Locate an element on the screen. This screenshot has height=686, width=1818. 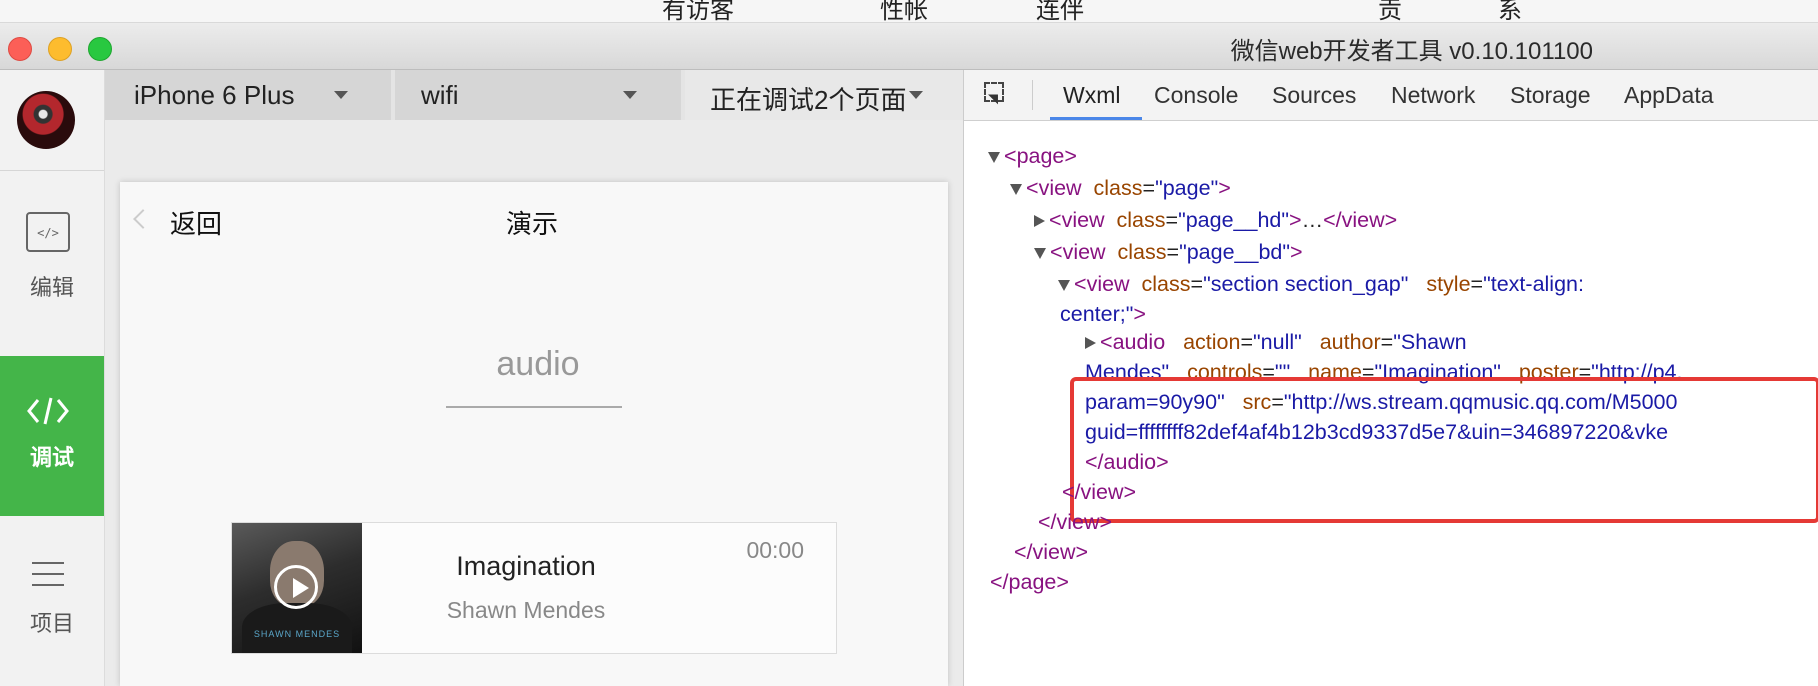
tag-name: page is located at coordinates (1040, 156).